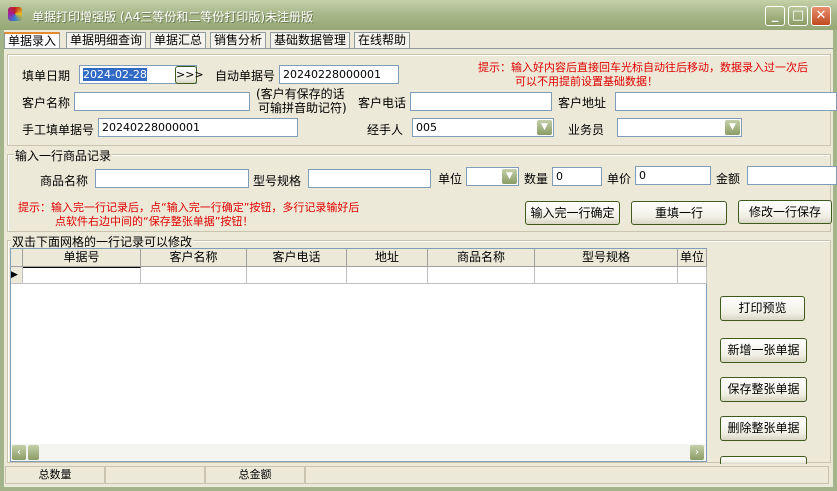 This screenshot has width=837, height=491. Describe the element at coordinates (763, 460) in the screenshot. I see `extra-button-partial` at that location.